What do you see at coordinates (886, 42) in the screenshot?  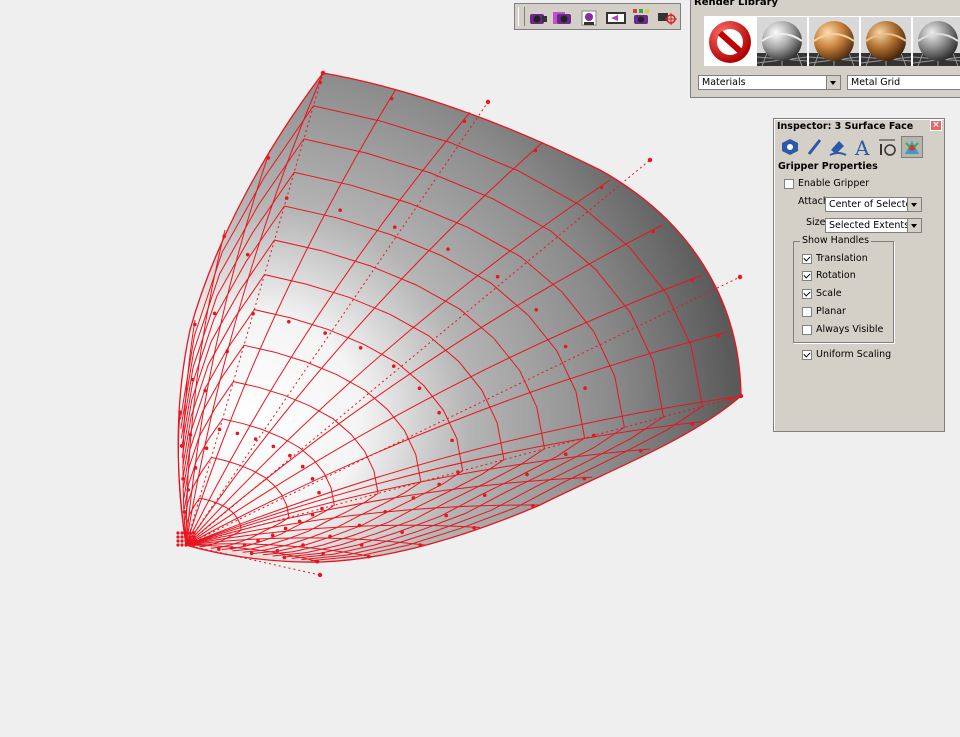 I see `bronze-sphere-swatch` at bounding box center [886, 42].